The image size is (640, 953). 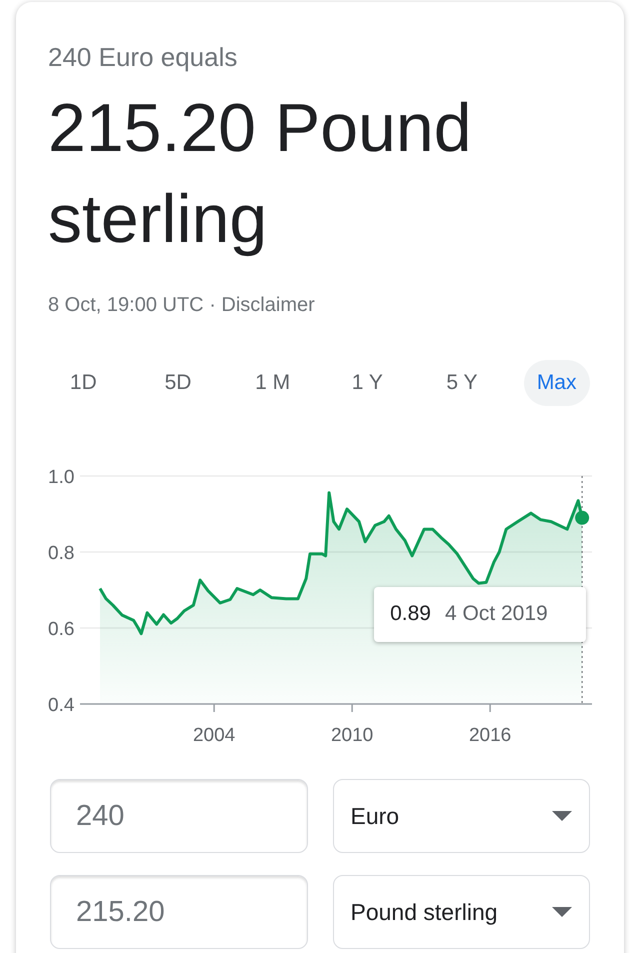 What do you see at coordinates (461, 816) in the screenshot?
I see `currency-select: Euro` at bounding box center [461, 816].